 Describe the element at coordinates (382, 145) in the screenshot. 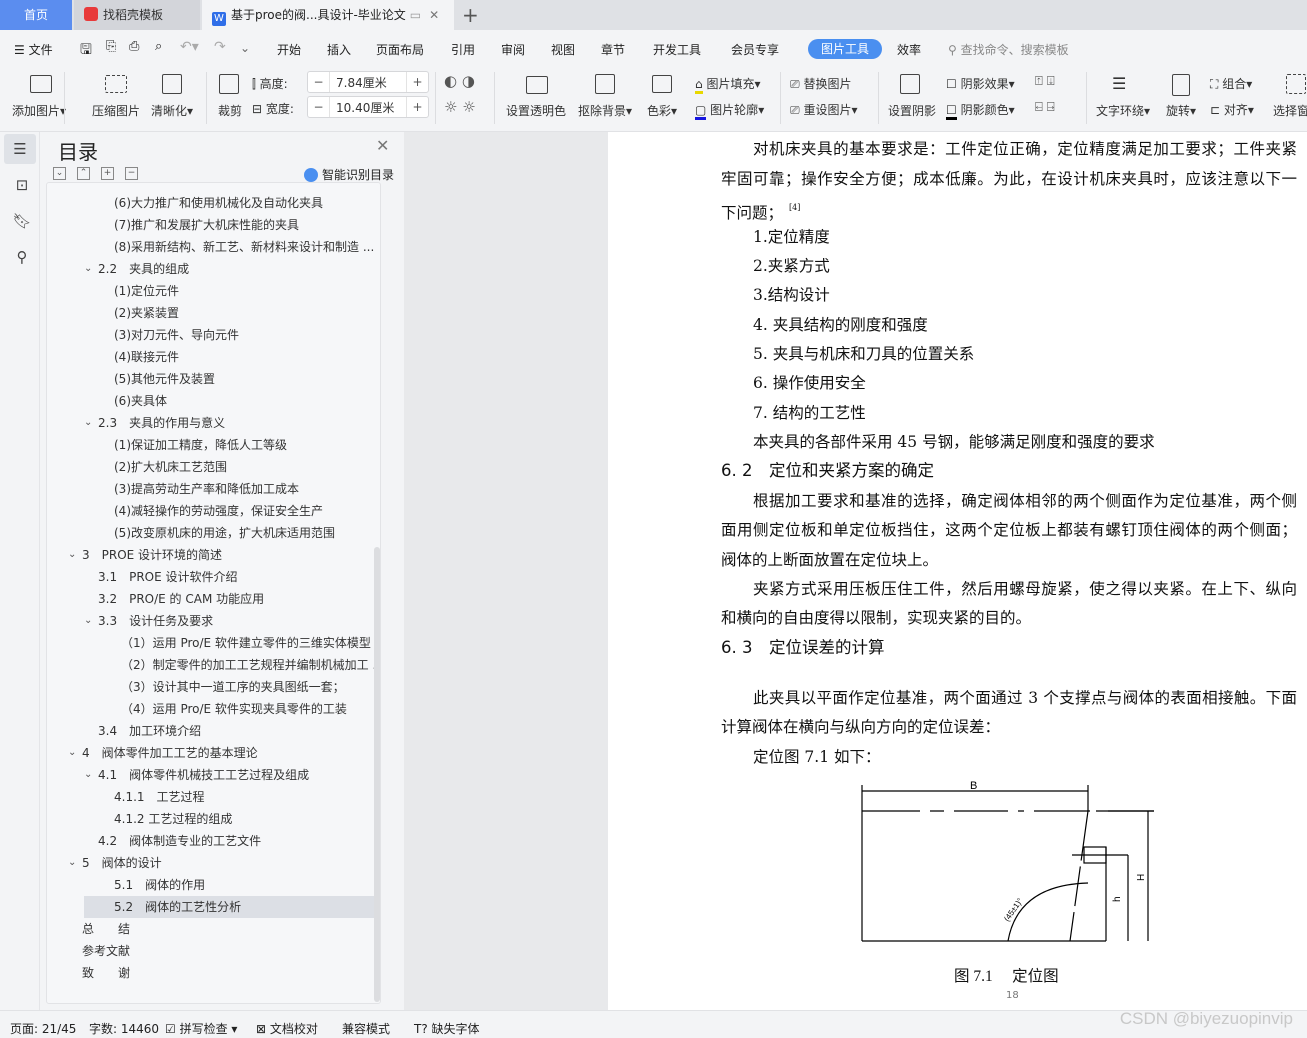

I see `close-icon: ✕` at that location.